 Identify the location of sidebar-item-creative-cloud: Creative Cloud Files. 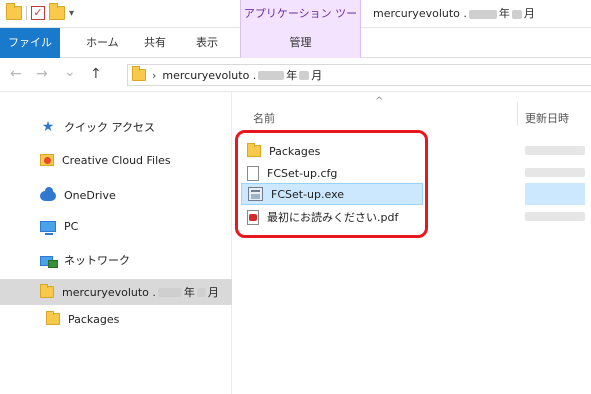
(116, 160).